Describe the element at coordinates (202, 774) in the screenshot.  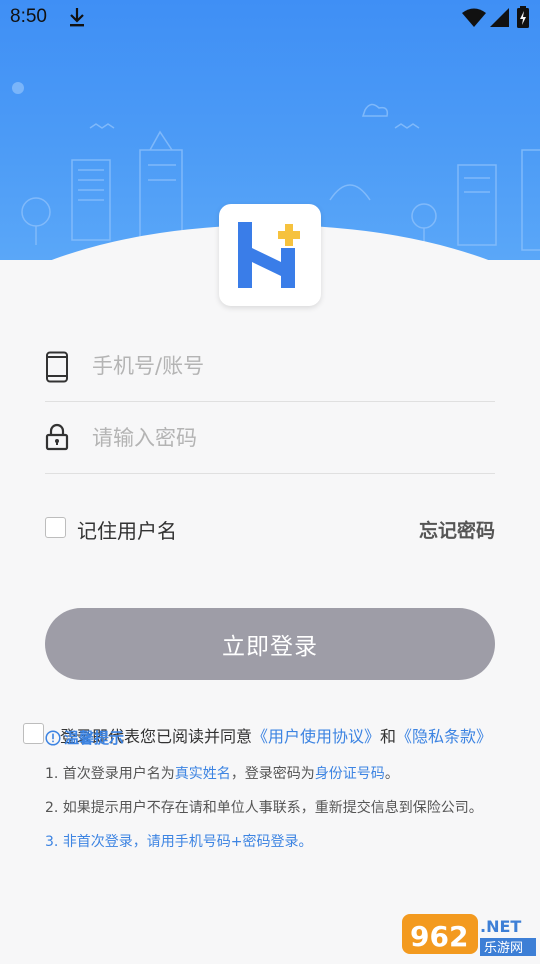
I see `note1-highlight-name: 真实姓名` at that location.